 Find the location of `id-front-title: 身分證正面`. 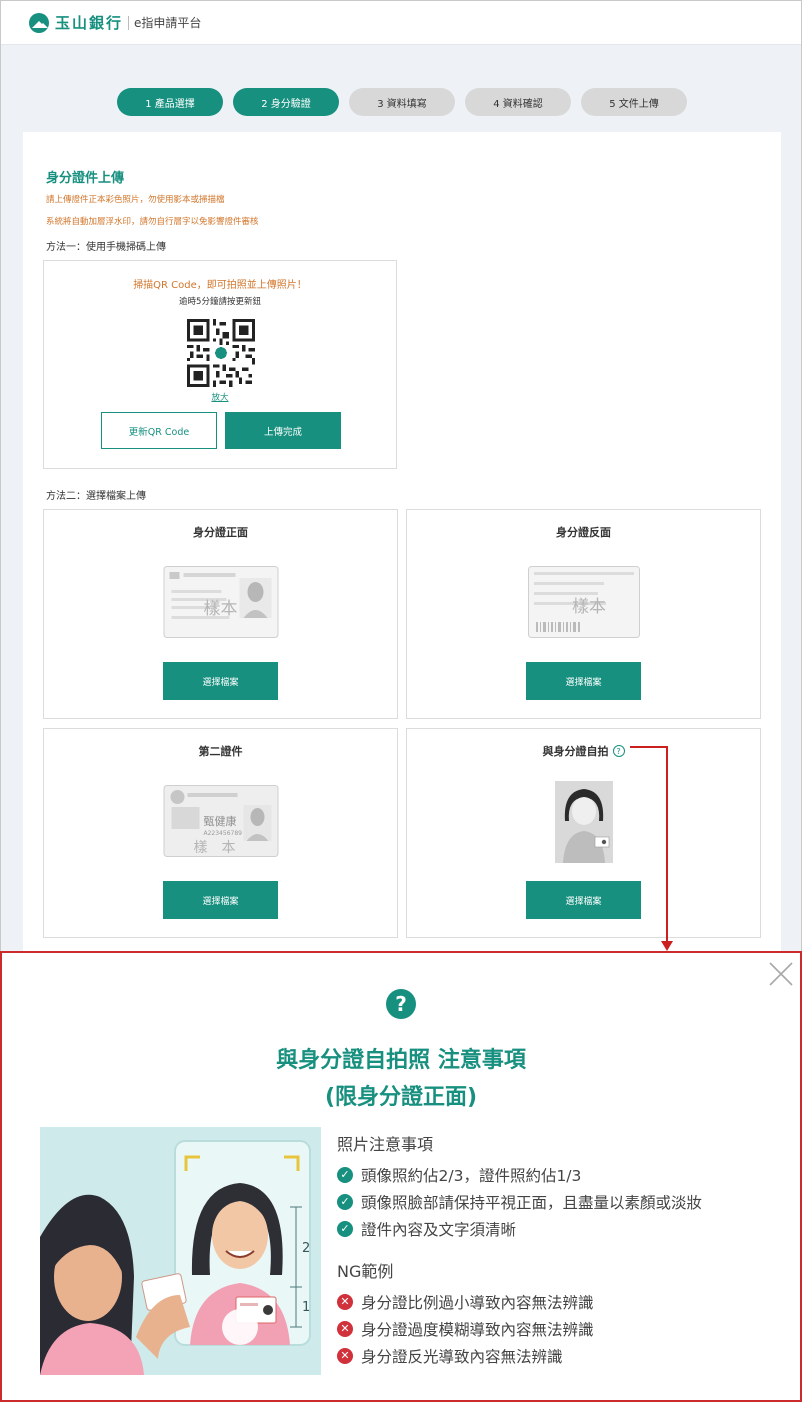

id-front-title: 身分證正面 is located at coordinates (220, 532).